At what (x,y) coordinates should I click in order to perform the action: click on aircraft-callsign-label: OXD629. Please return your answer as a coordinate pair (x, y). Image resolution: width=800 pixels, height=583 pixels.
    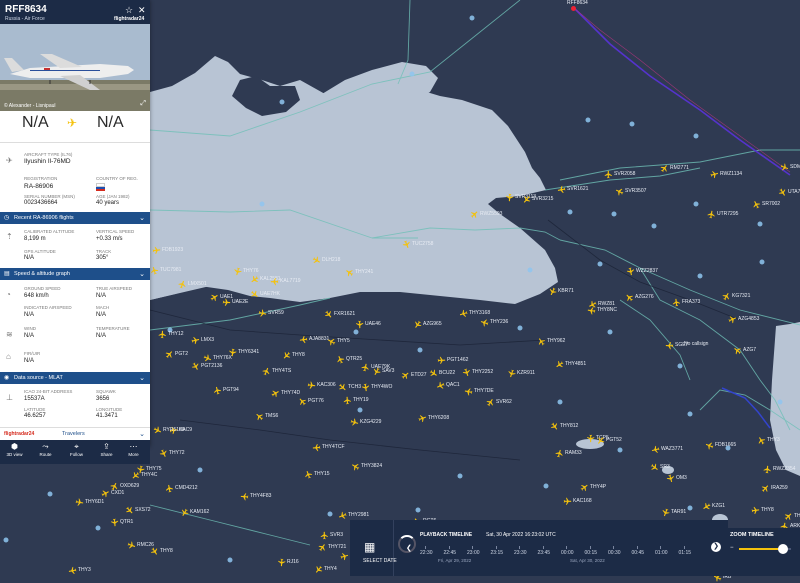
    Looking at the image, I should click on (129, 486).